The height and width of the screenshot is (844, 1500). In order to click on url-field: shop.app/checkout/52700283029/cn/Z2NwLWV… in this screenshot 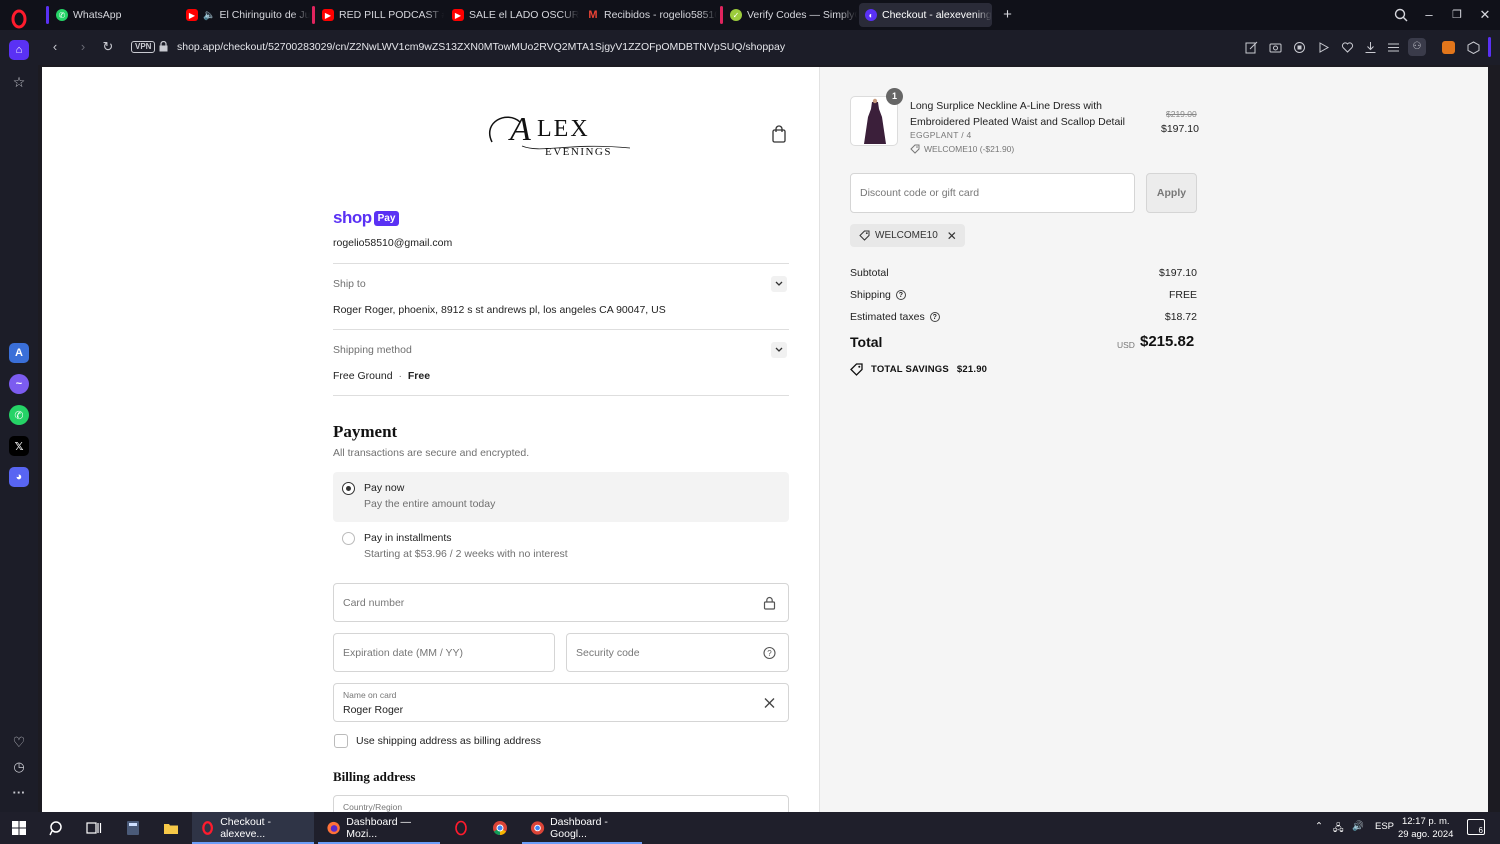, I will do `click(481, 47)`.